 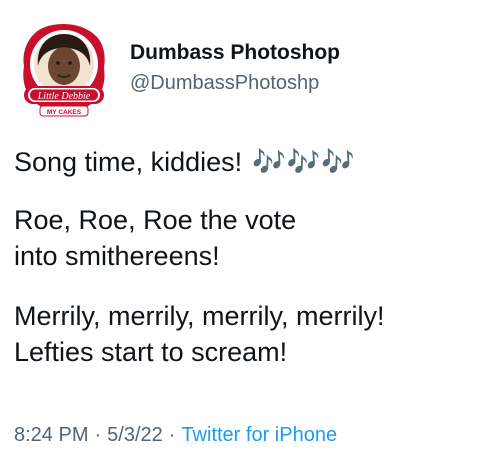 I want to click on tweet-line: into smithereens!, so click(x=117, y=256).